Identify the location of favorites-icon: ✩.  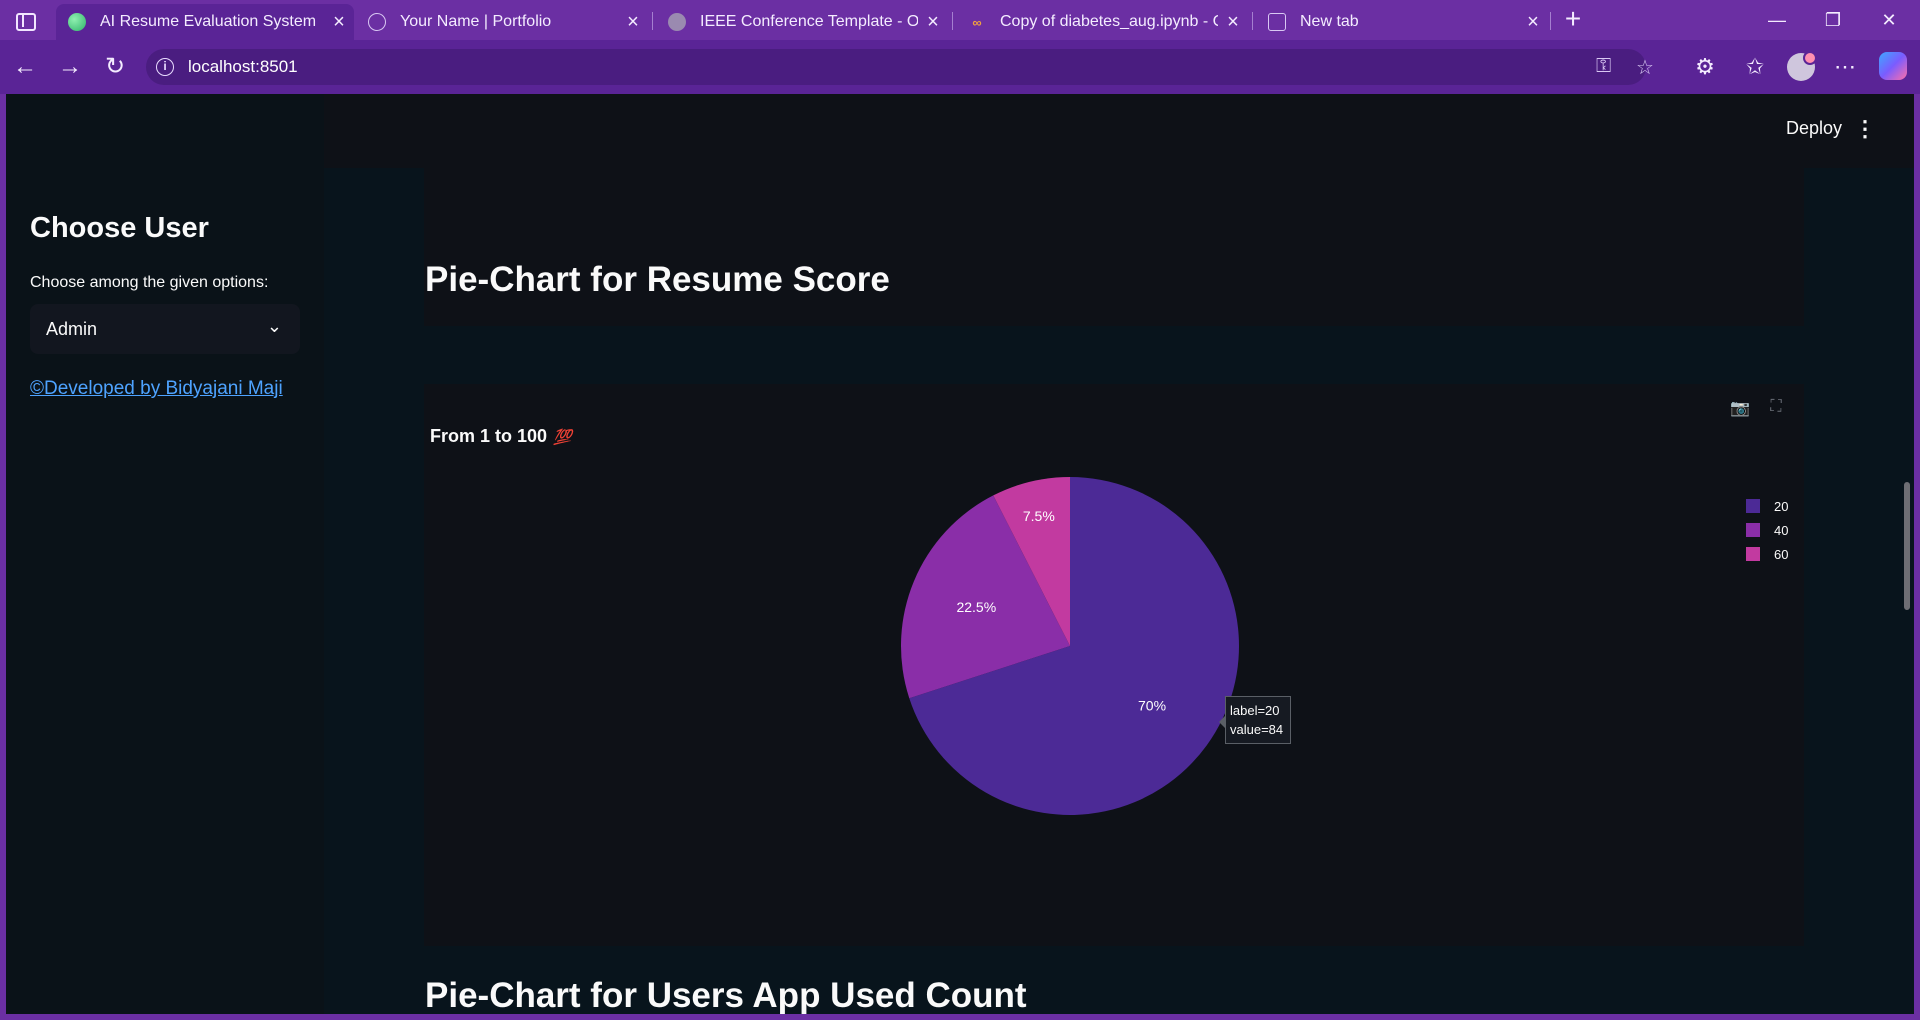
(1755, 67).